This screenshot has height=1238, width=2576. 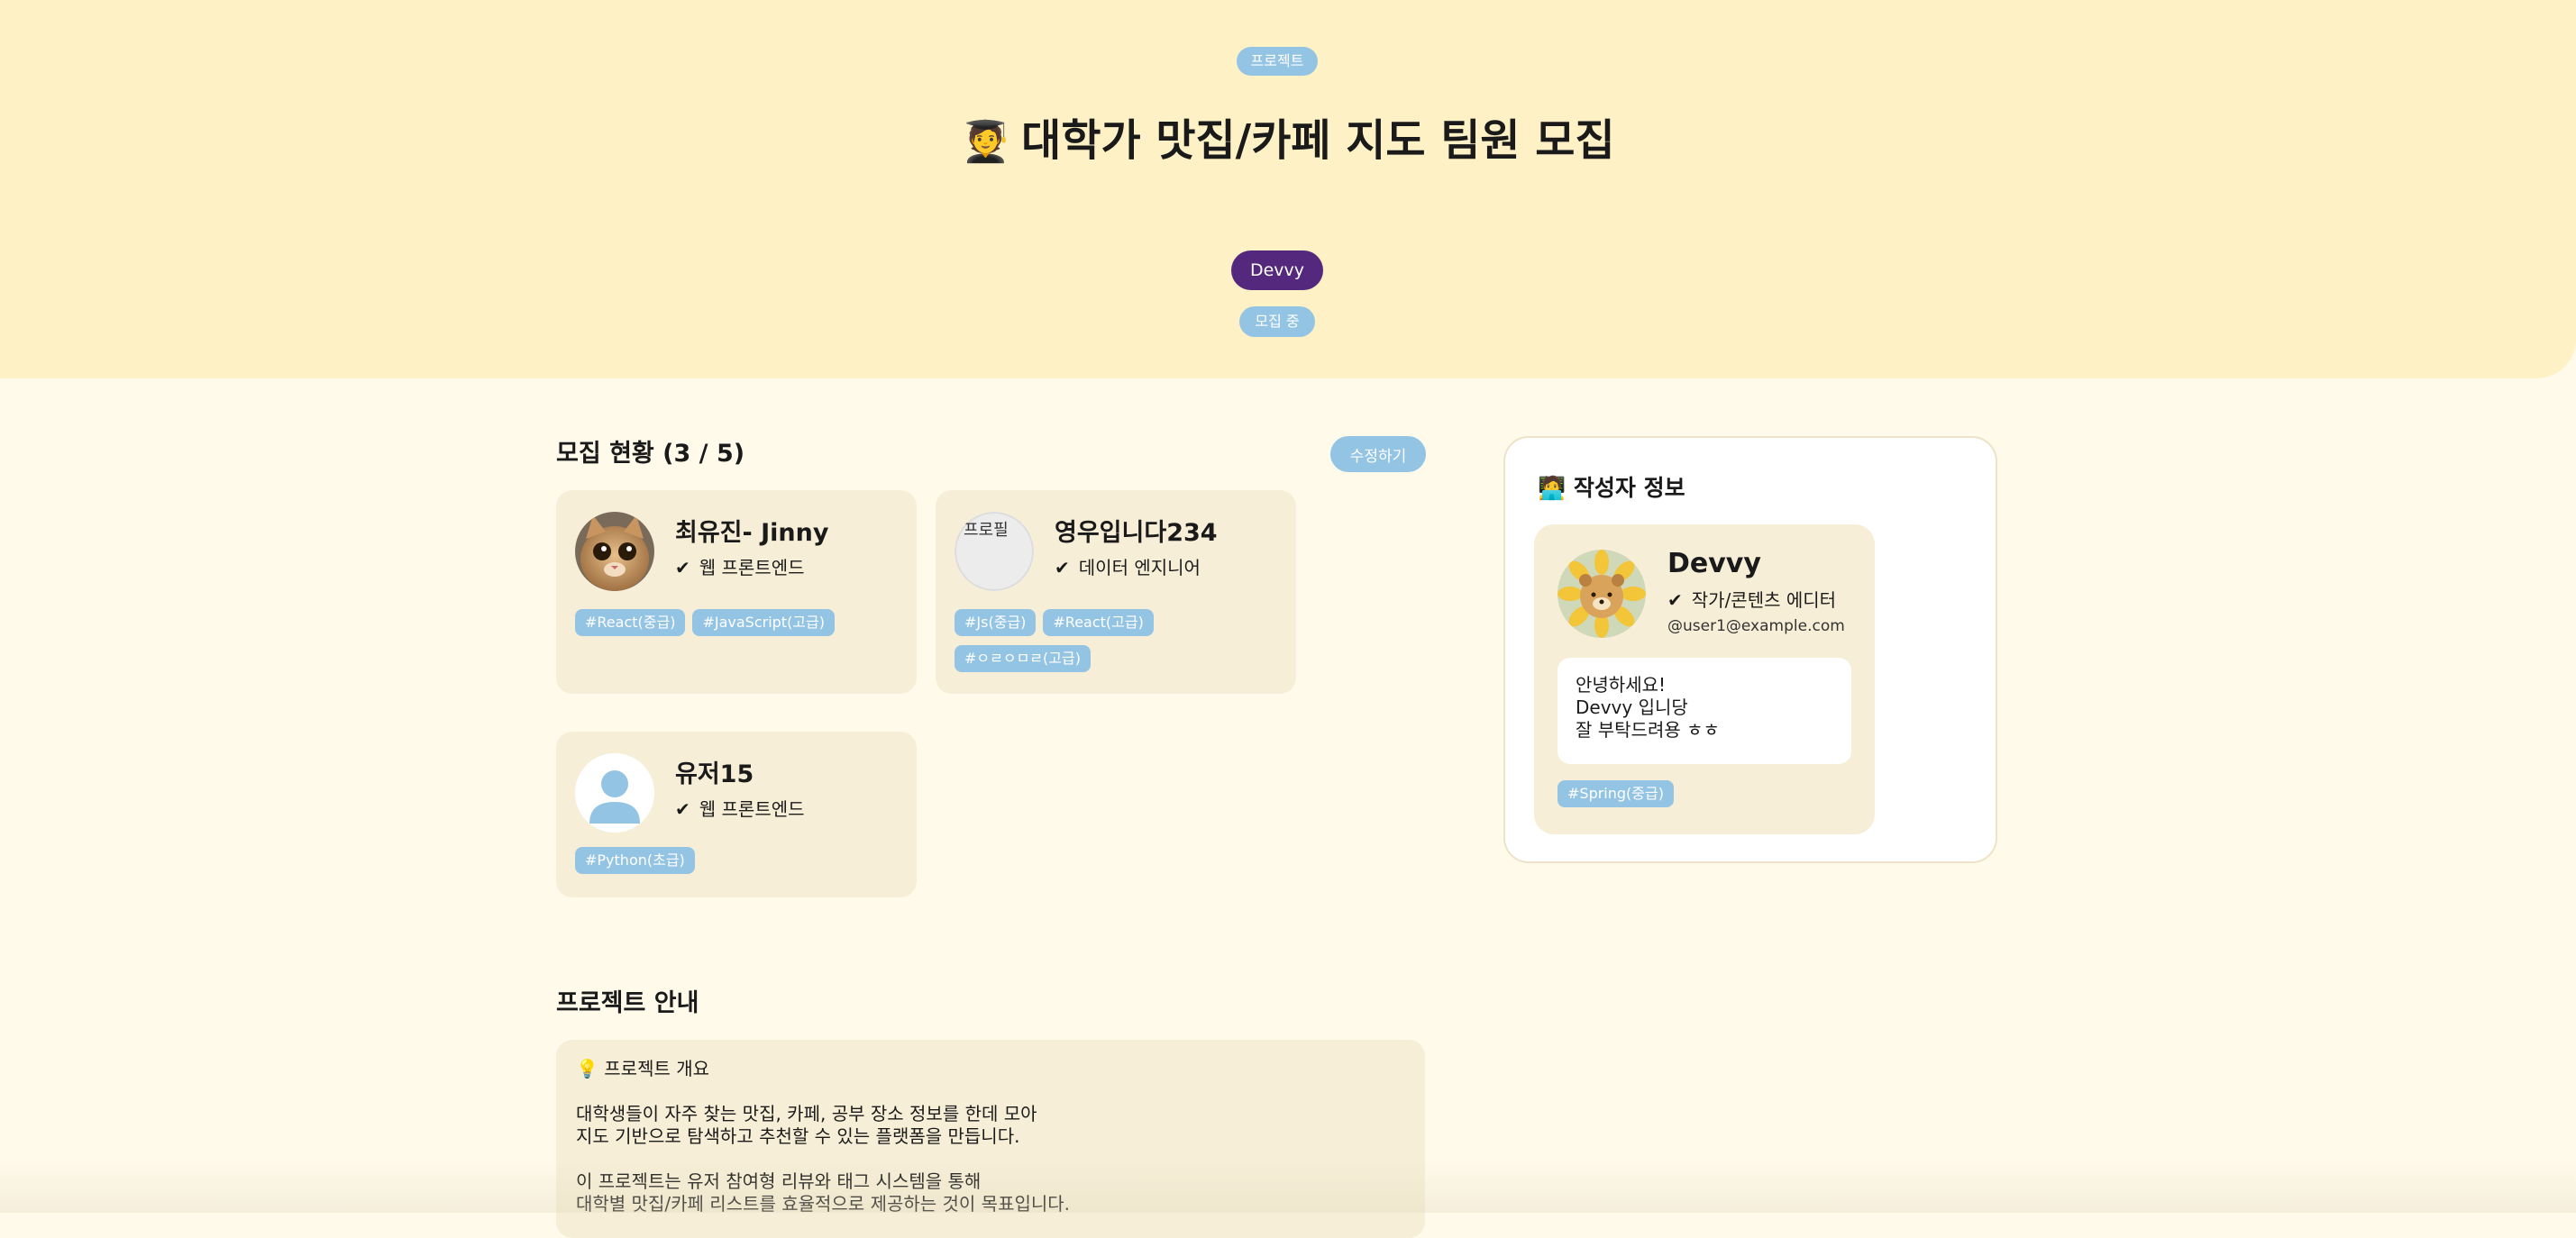 What do you see at coordinates (714, 774) in the screenshot?
I see `member-name: 유저15` at bounding box center [714, 774].